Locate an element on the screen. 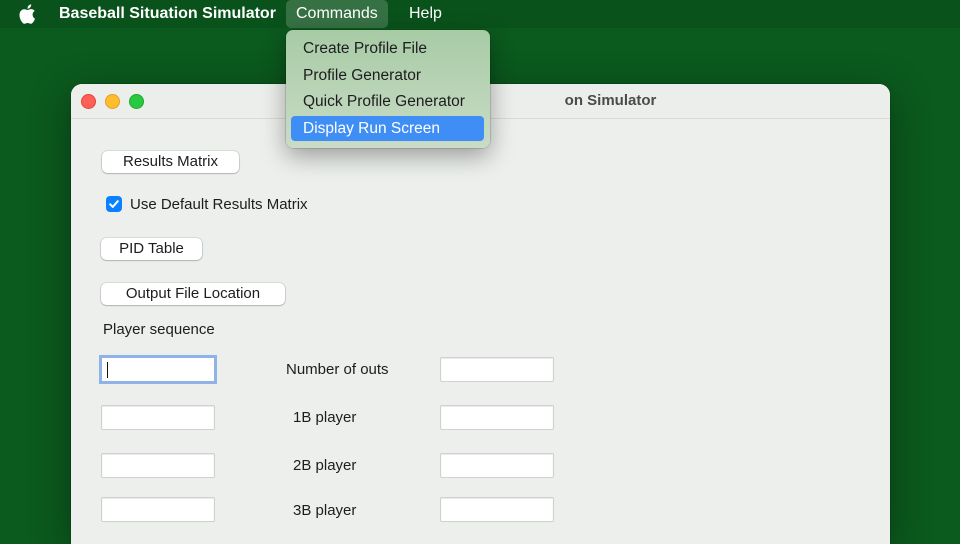  menu-item-profile-generator: Profile Generator is located at coordinates (387, 75).